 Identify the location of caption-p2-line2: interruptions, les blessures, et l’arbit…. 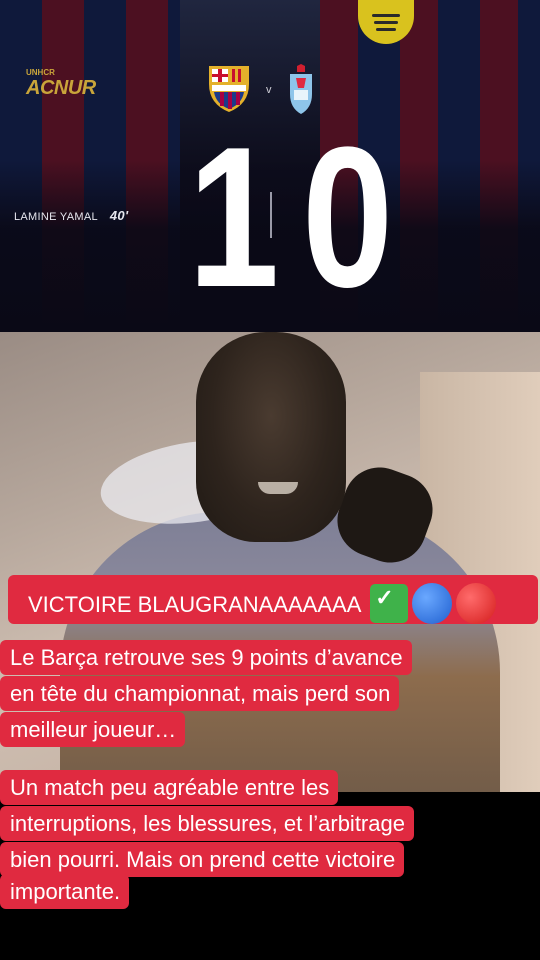
(207, 823).